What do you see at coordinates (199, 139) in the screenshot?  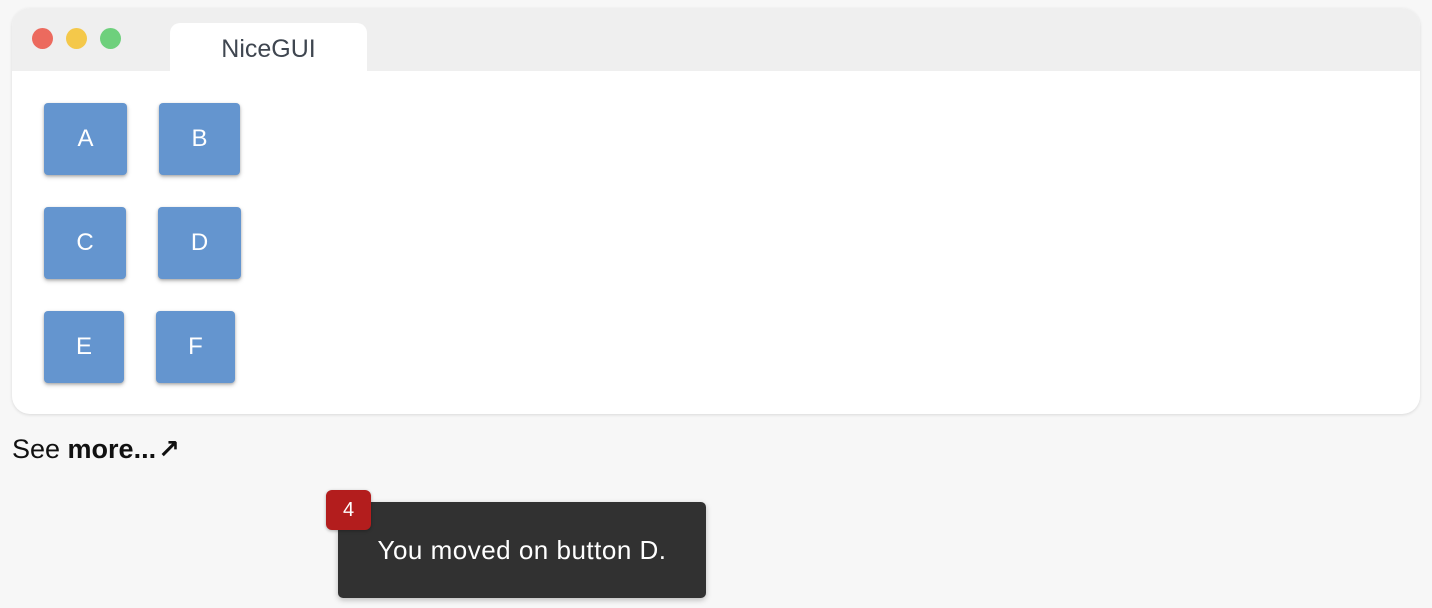 I see `button-b: B` at bounding box center [199, 139].